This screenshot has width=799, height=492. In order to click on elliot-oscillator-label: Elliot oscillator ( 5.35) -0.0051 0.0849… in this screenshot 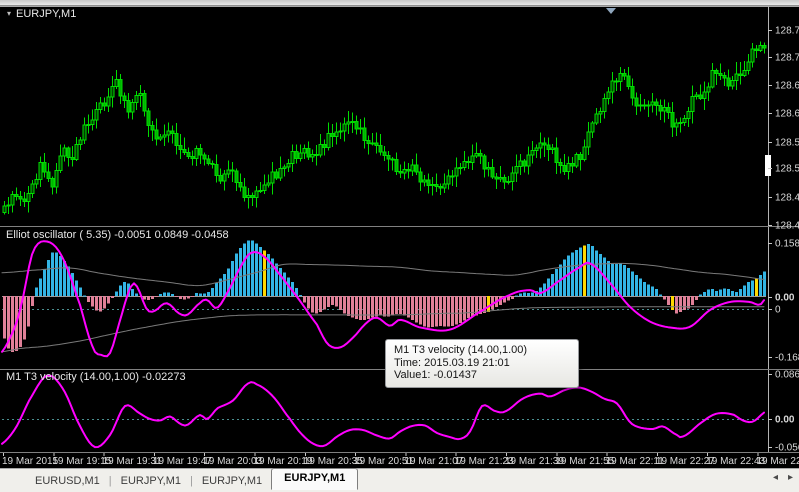, I will do `click(117, 235)`.